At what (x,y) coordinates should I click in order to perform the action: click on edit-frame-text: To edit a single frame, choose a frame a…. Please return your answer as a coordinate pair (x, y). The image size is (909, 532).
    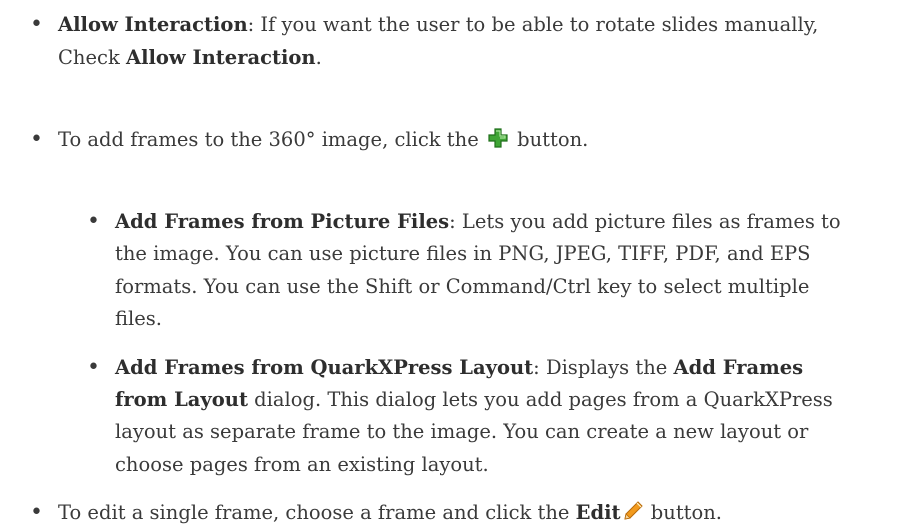
    Looking at the image, I should click on (317, 512).